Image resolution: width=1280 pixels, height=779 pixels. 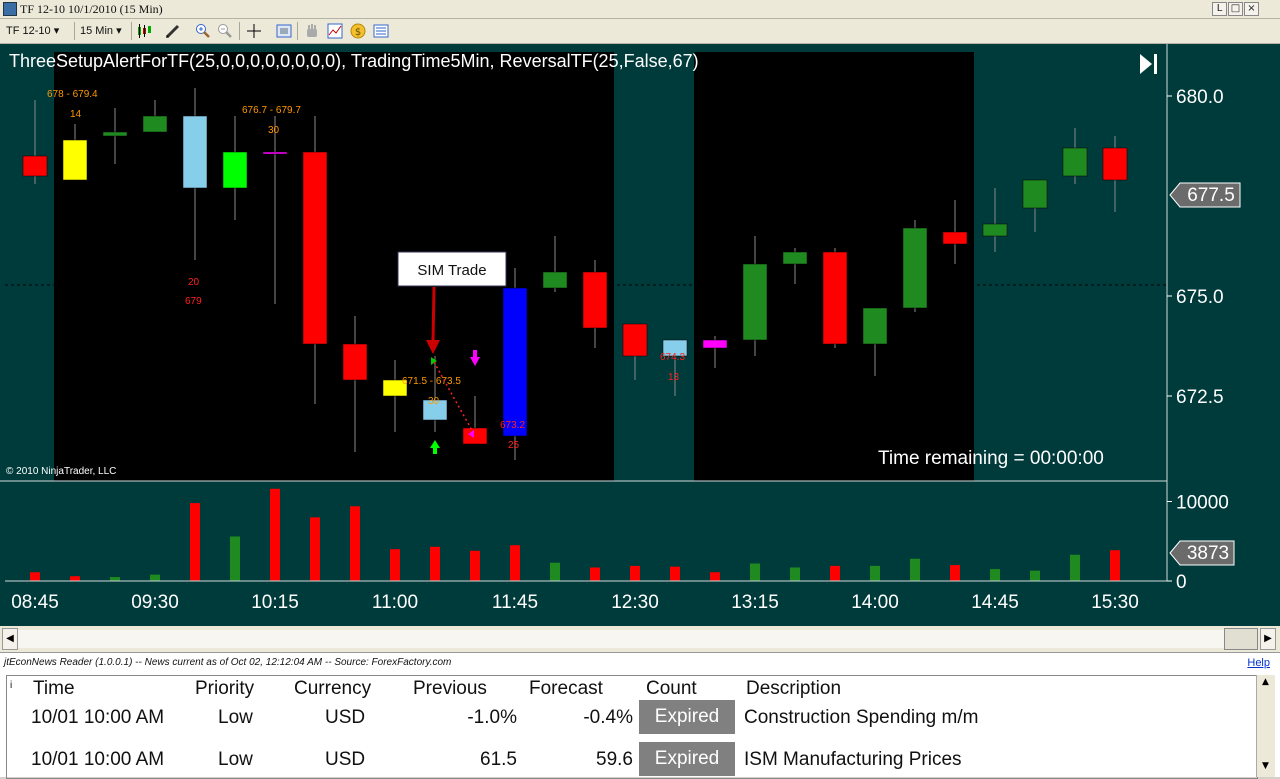 What do you see at coordinates (11, 685) in the screenshot?
I see `info-icon: i` at bounding box center [11, 685].